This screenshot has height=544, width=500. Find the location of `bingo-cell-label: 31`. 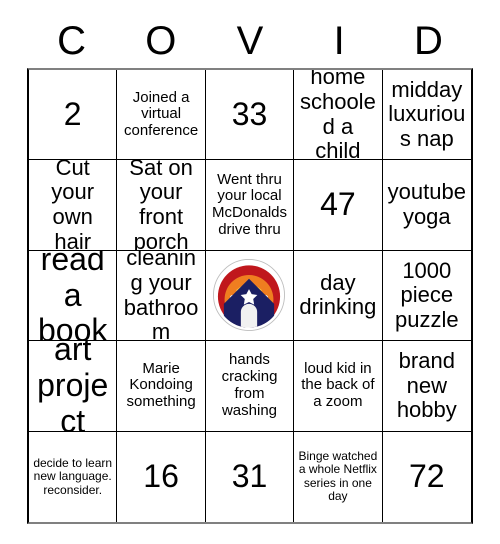

bingo-cell-label: 31 is located at coordinates (249, 475).